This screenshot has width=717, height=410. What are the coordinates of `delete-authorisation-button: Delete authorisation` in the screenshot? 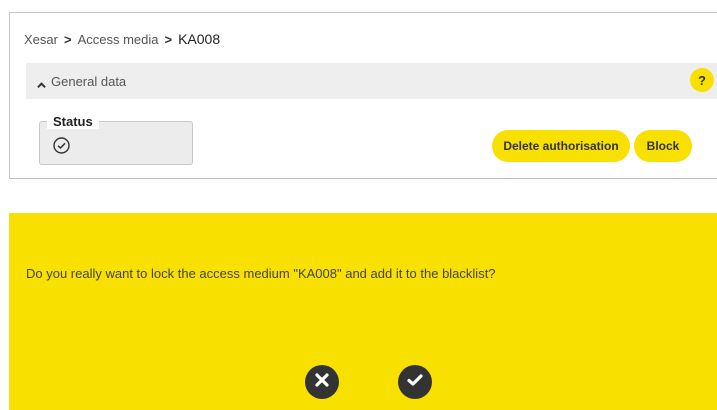 It's located at (561, 146).